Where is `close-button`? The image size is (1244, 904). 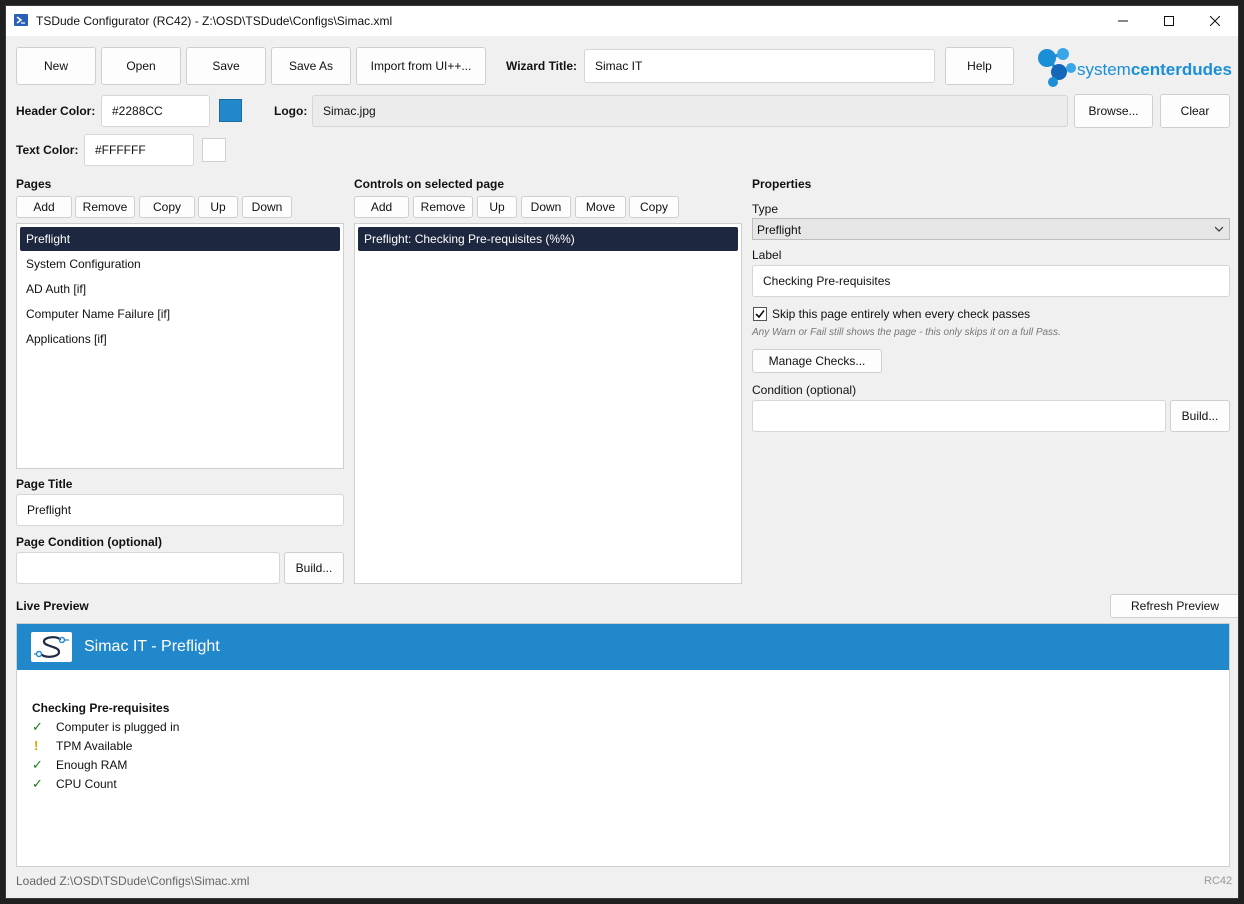
close-button is located at coordinates (1215, 21).